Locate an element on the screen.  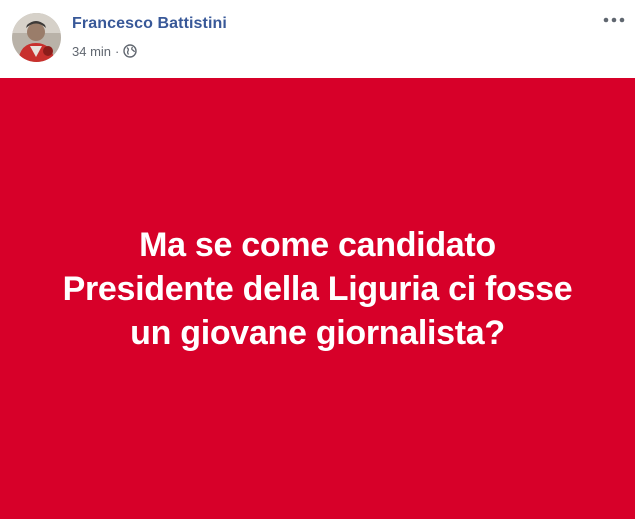
status-line: Ma se come candidato is located at coordinates (317, 244).